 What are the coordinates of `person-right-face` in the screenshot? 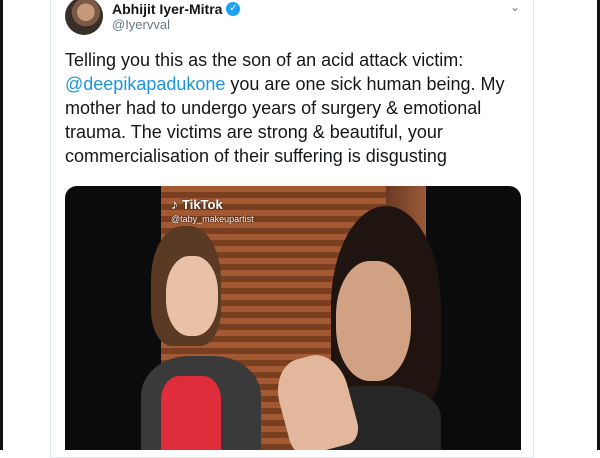 It's located at (373, 321).